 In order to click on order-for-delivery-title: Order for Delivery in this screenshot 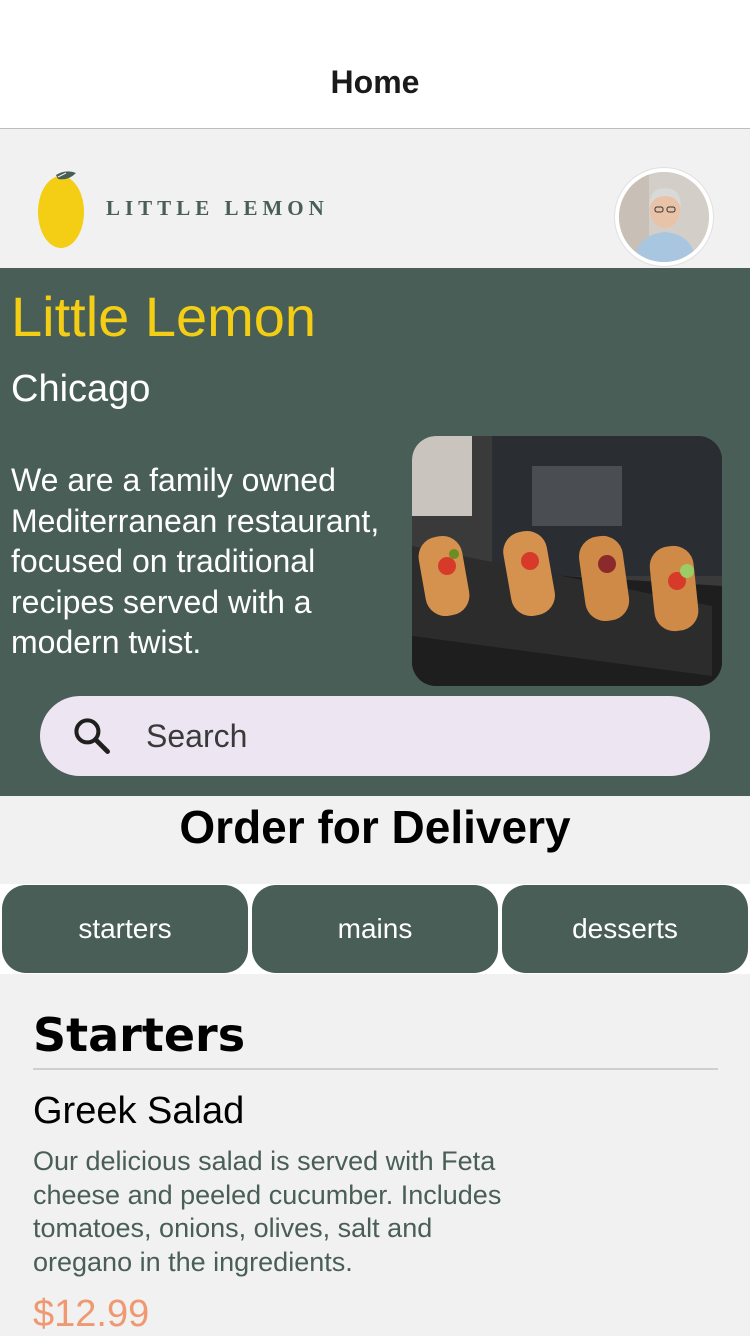, I will do `click(375, 827)`.